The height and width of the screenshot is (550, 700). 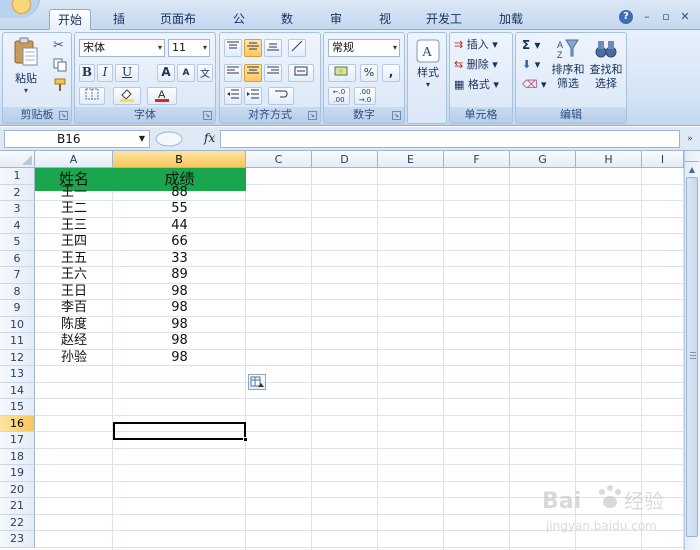 I want to click on fill-color-button, so click(x=127, y=96).